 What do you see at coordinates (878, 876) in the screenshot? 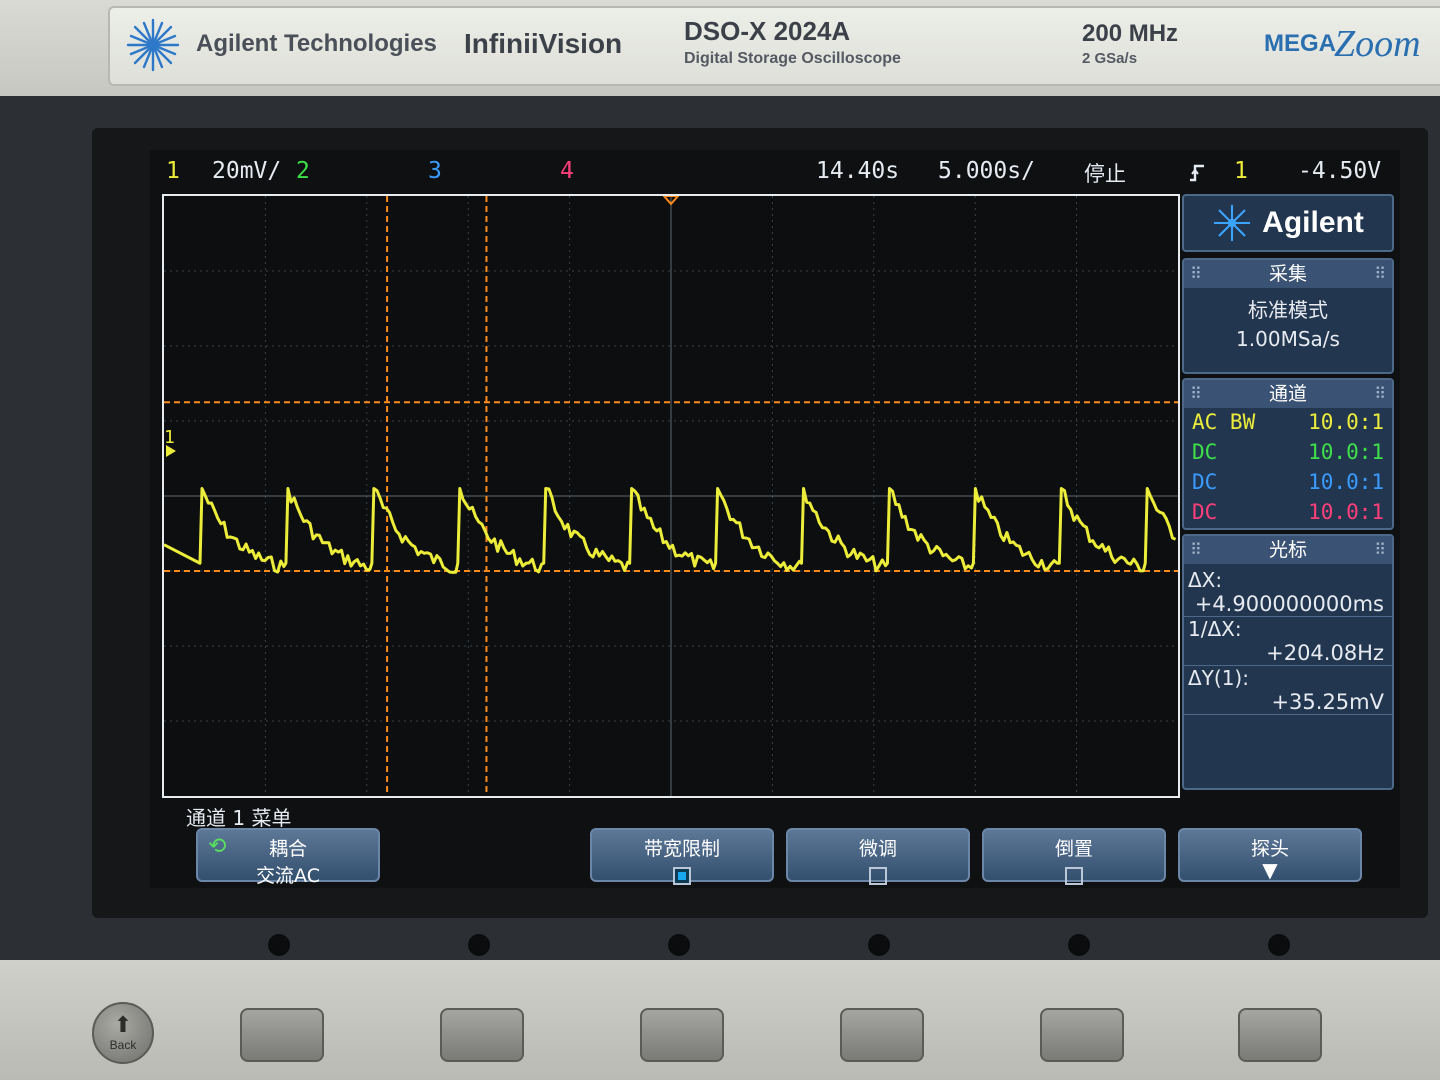
I see `vernier-checkbox` at bounding box center [878, 876].